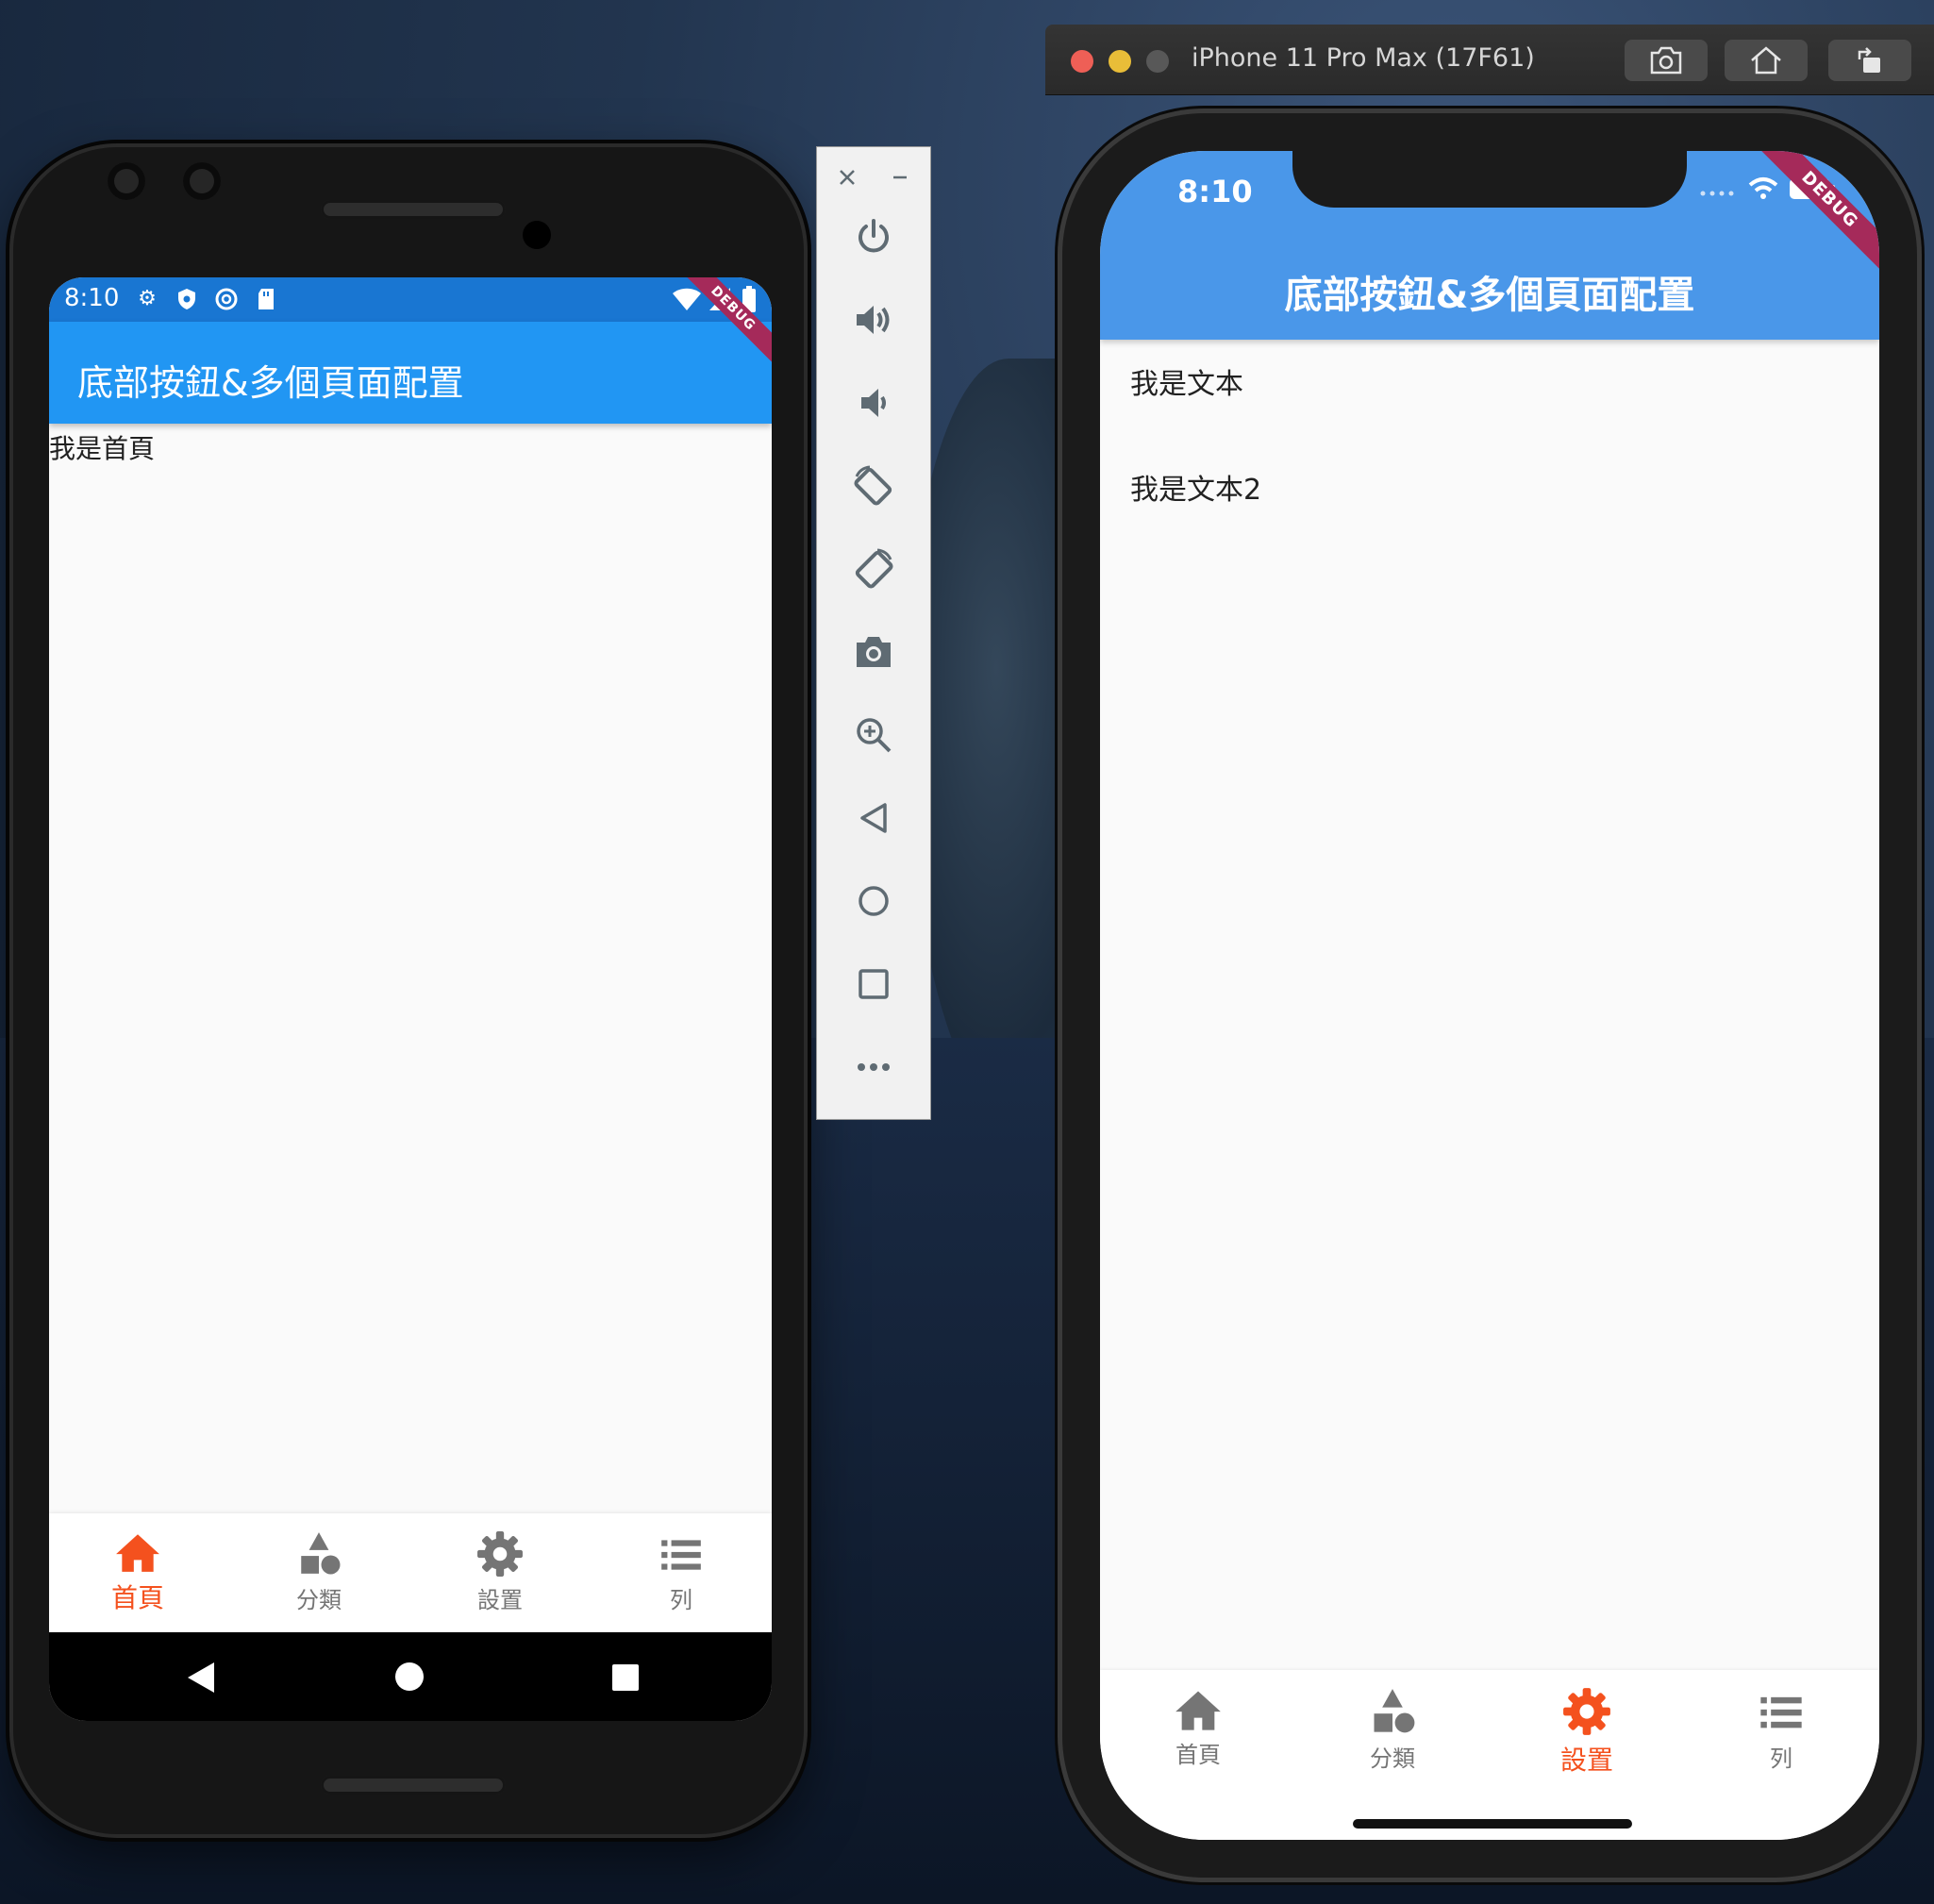 Image resolution: width=1934 pixels, height=1904 pixels. I want to click on simulator-window-title: iPhone 11 Pro Max (17F61), so click(1364, 58).